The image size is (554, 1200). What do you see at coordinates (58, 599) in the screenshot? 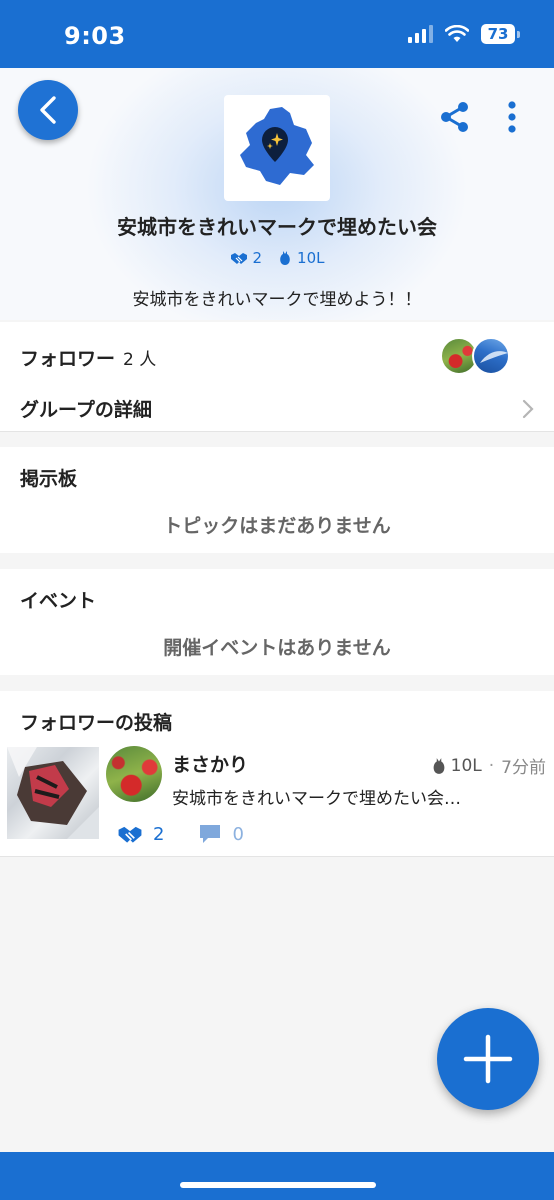
I see `events-title: イベント` at bounding box center [58, 599].